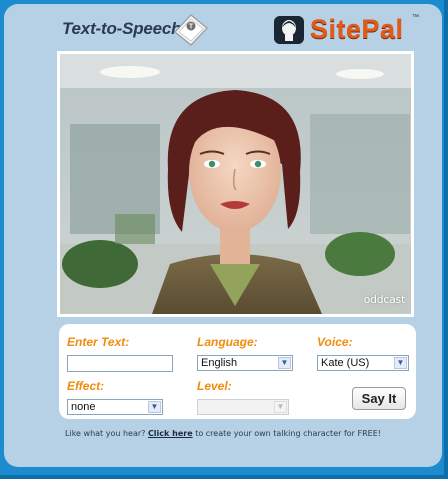 The width and height of the screenshot is (448, 479). I want to click on oddcast-watermark: oddcast, so click(384, 299).